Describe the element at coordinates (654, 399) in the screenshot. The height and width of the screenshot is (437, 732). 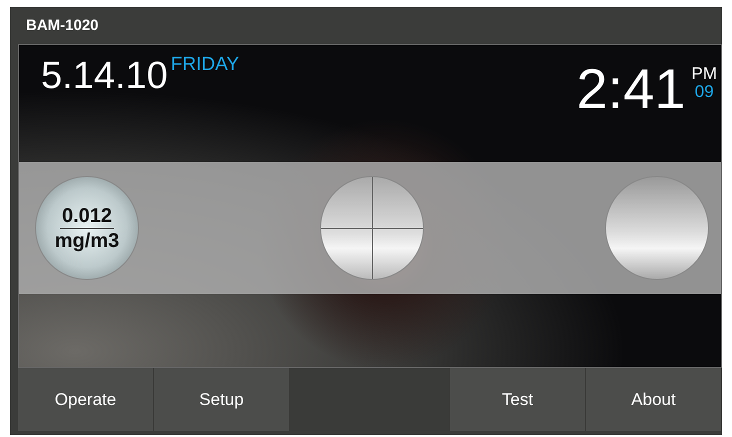
I see `nav-button: About` at that location.